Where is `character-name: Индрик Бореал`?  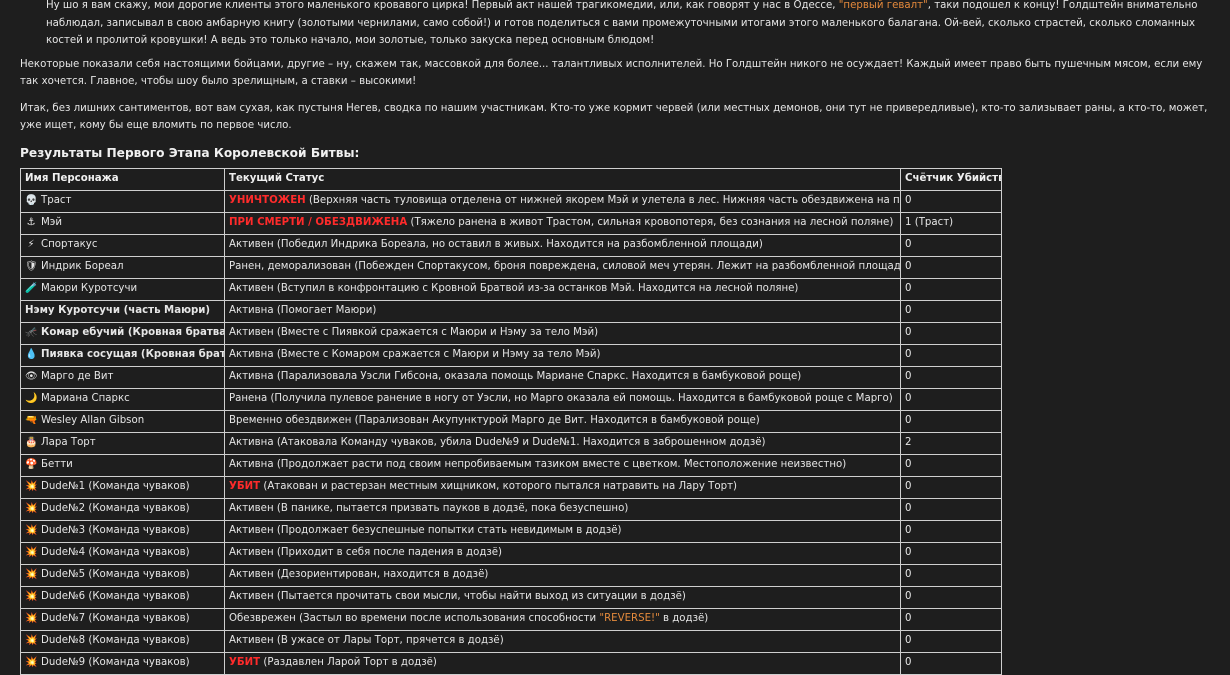 character-name: Индрик Бореал is located at coordinates (82, 267).